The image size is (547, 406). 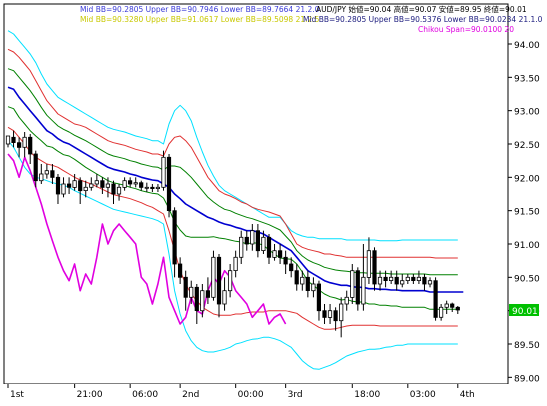 I want to click on x-tick-label: 3rd, so click(x=295, y=395).